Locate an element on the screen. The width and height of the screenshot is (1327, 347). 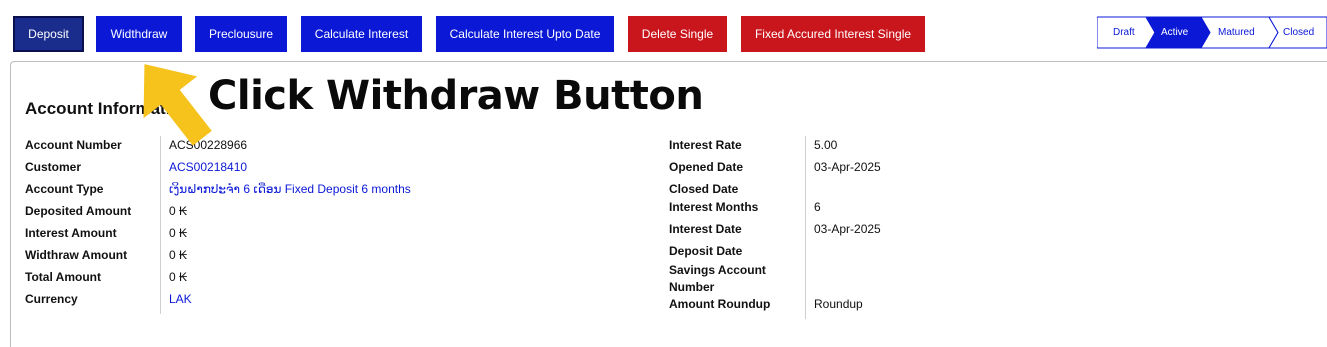
field-label-account-number: Account Number is located at coordinates (73, 145).